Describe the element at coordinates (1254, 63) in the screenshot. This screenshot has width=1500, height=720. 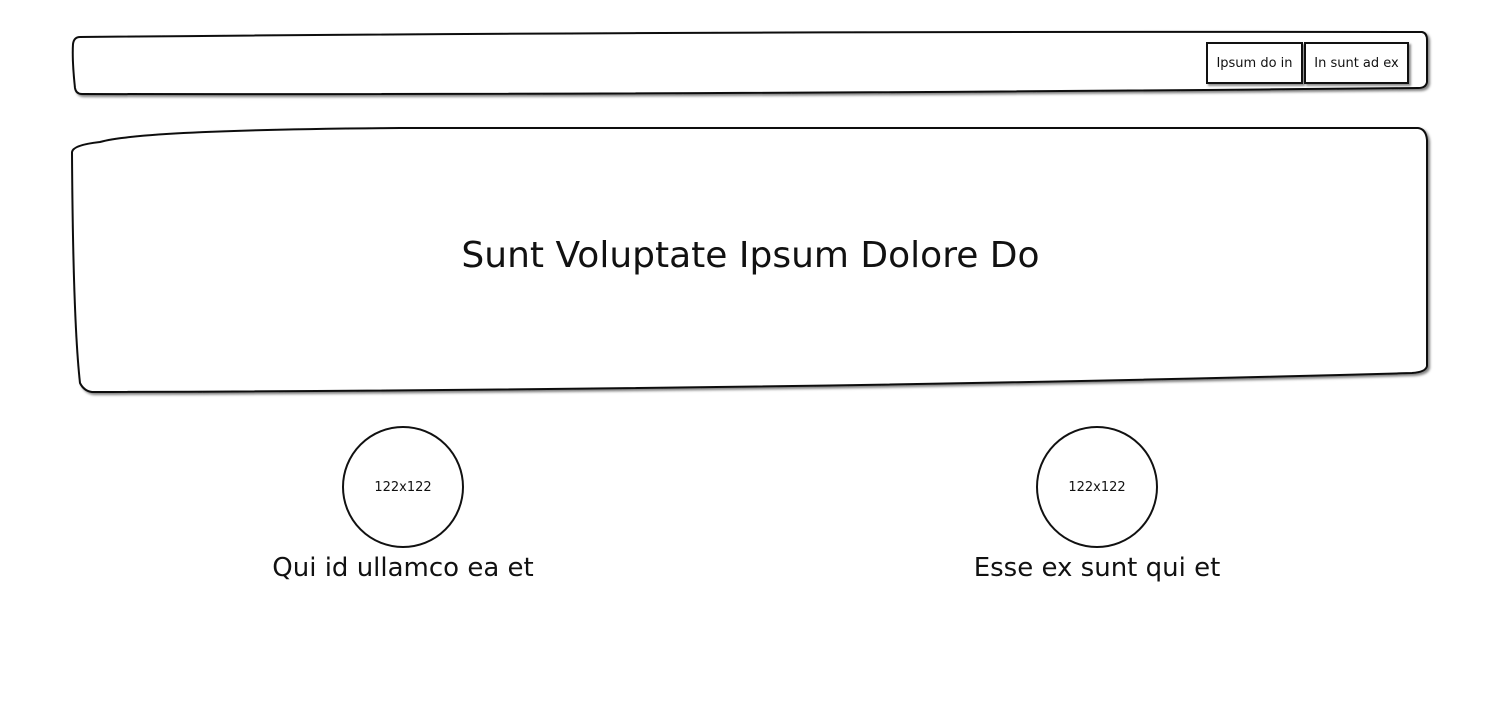
I see `nav-button-ipsum-do-in: Ipsum do in` at that location.